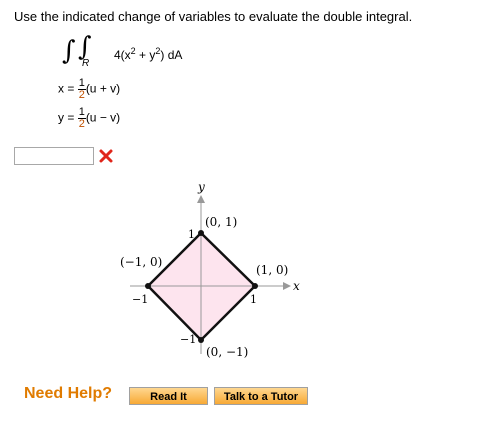  I want to click on need-help-label: Need Help?, so click(68, 393).